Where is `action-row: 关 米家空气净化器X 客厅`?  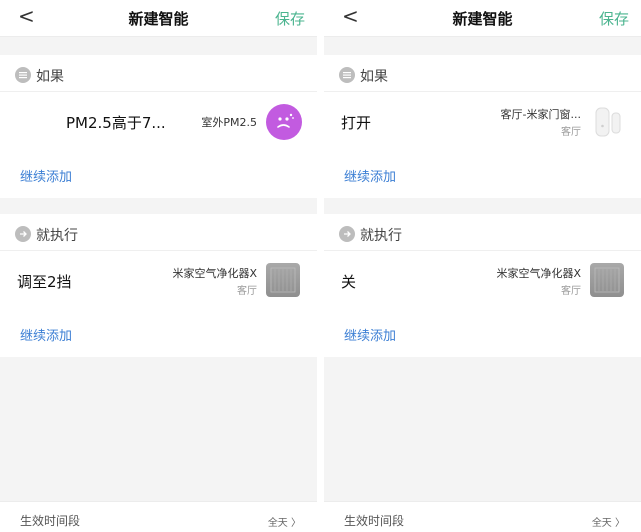
action-row: 关 米家空气净化器X 客厅 is located at coordinates (482, 281).